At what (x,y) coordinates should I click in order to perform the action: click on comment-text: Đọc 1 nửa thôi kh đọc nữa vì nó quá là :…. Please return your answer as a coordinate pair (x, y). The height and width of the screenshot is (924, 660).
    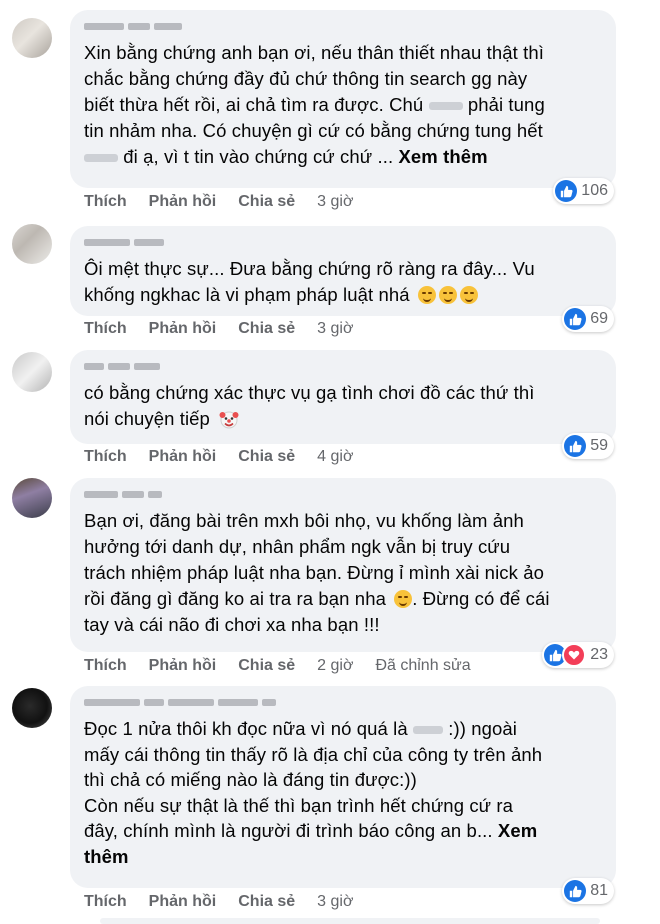
    Looking at the image, I should click on (313, 792).